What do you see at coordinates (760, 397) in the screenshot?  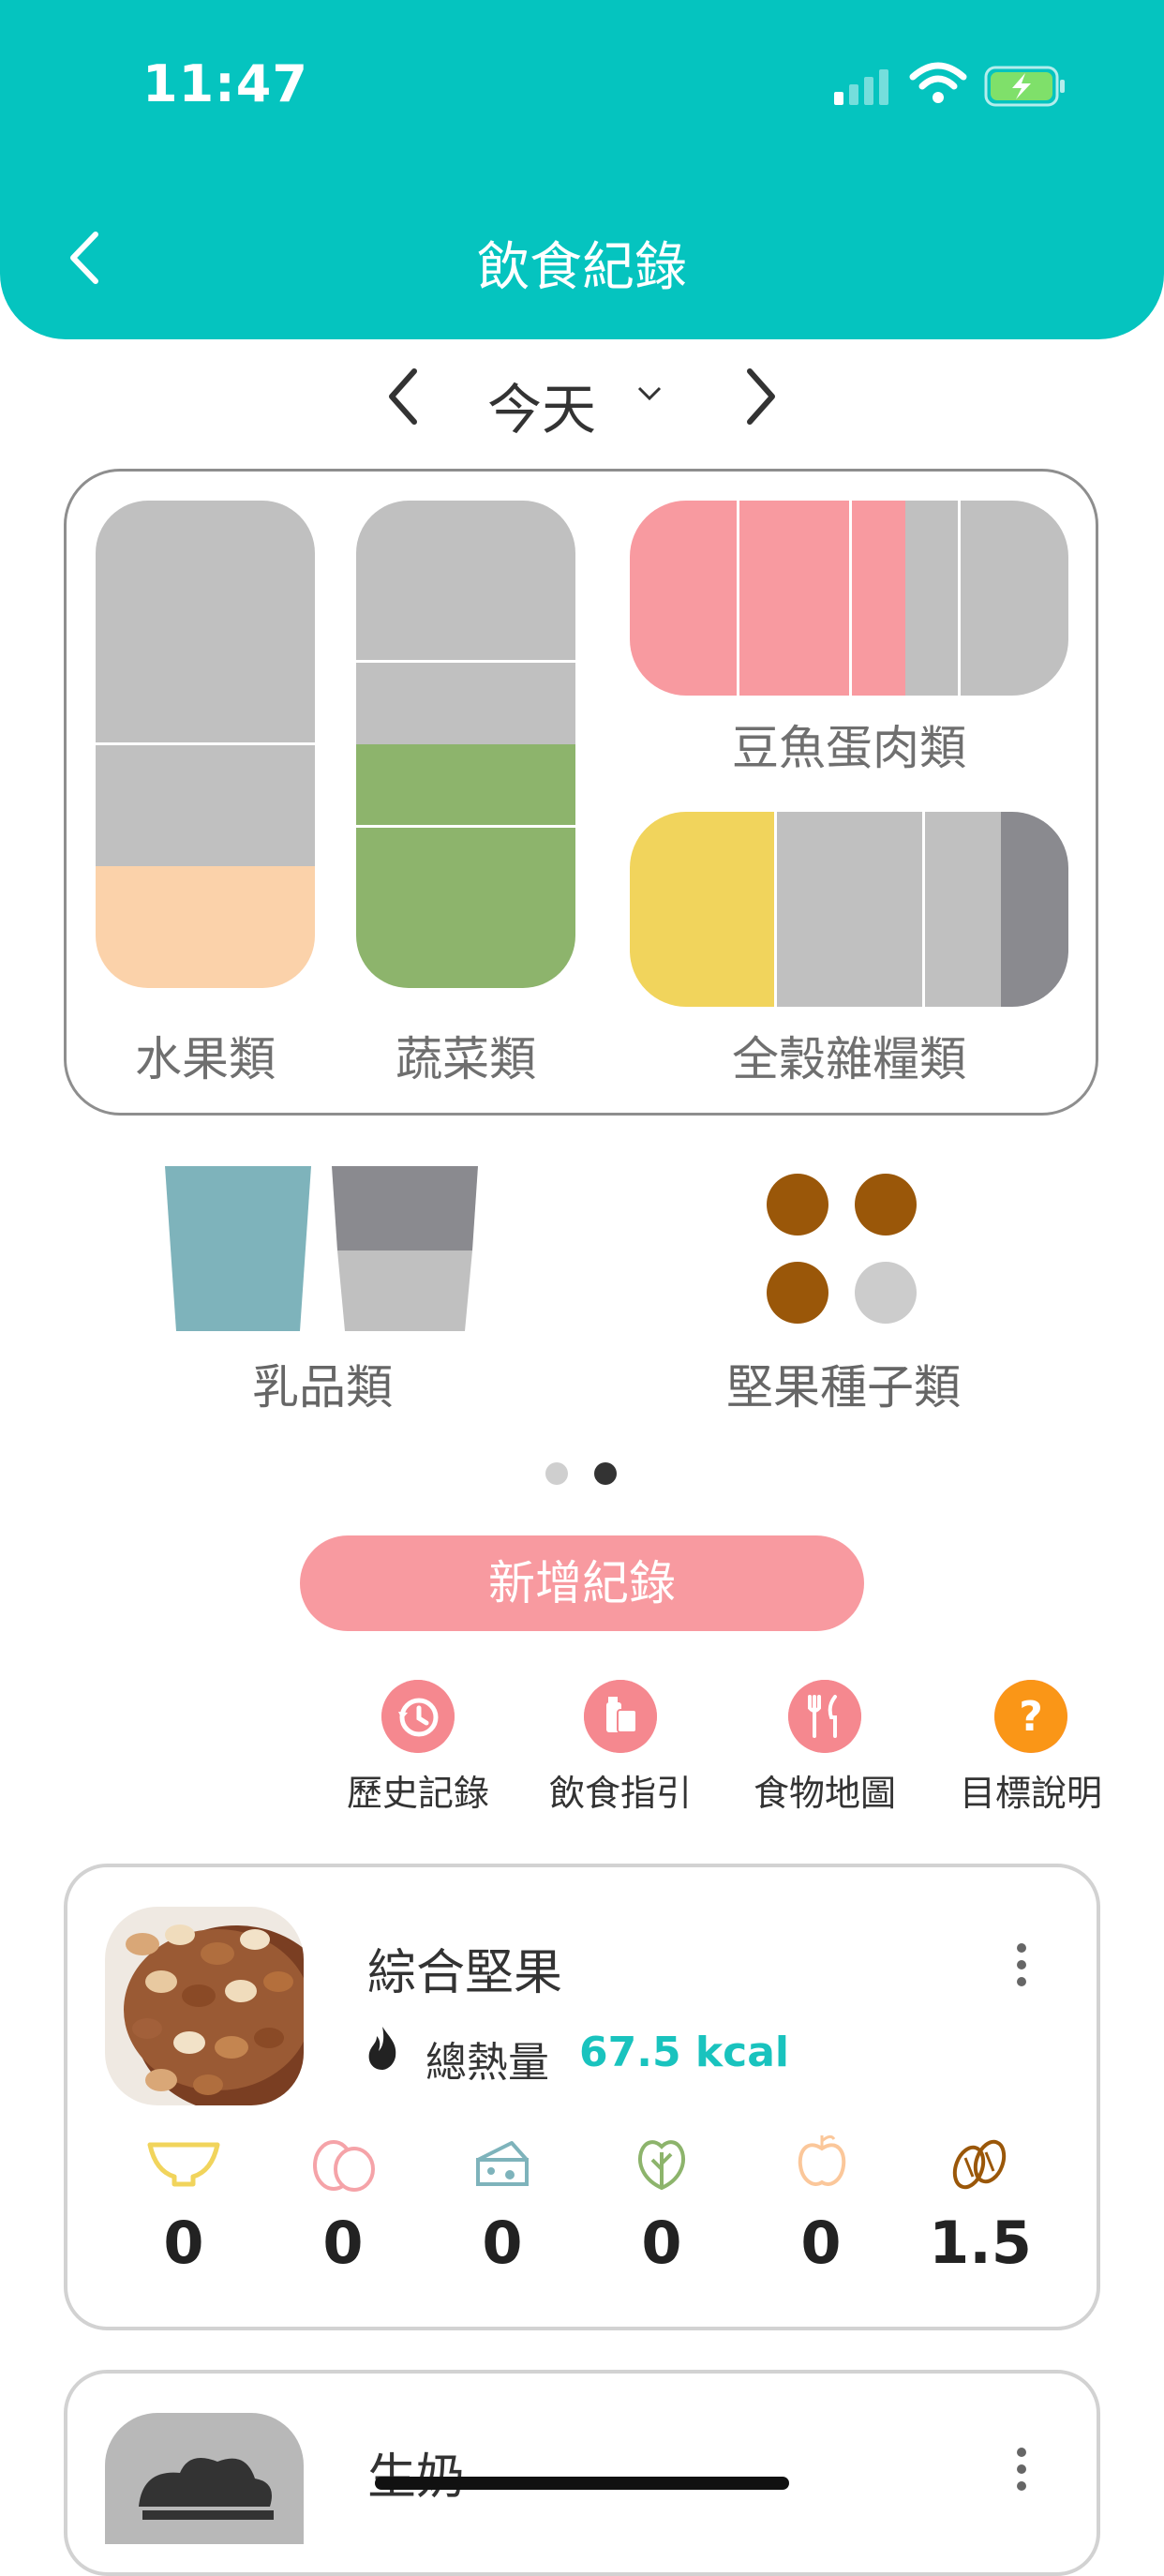 I see `next-day-button` at bounding box center [760, 397].